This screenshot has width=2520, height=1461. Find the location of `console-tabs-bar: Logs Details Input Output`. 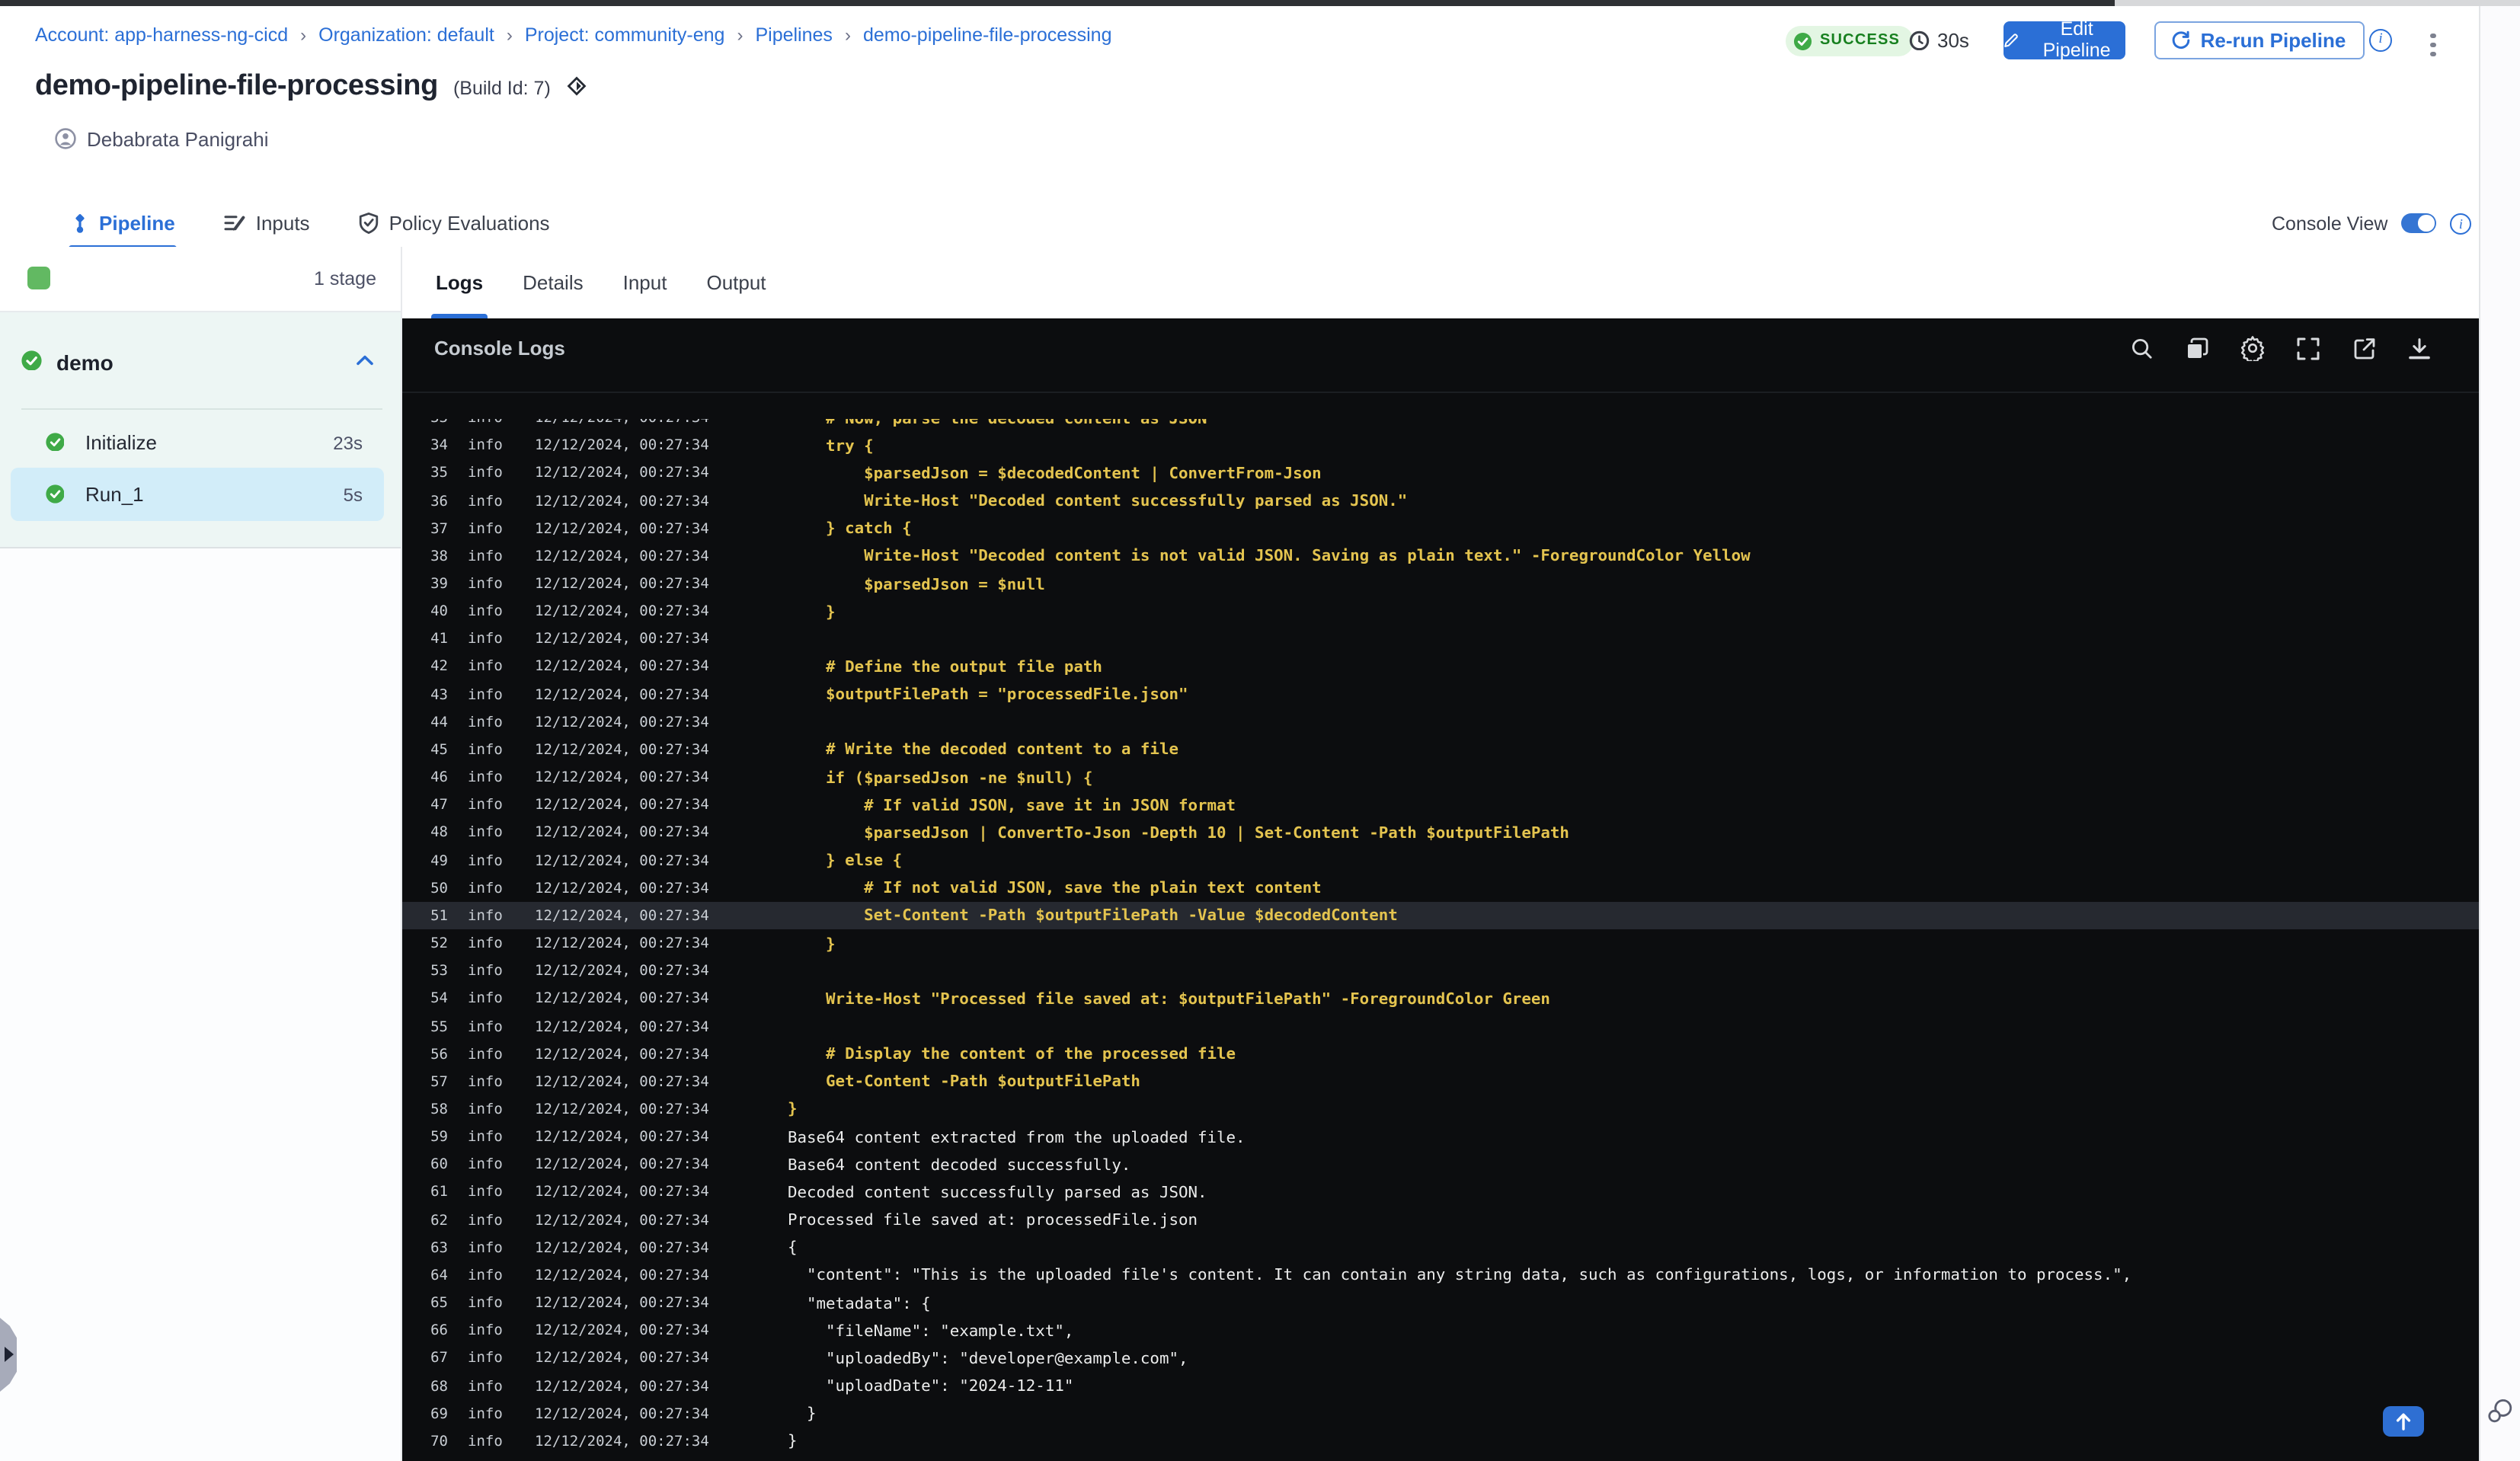

console-tabs-bar: Logs Details Input Output is located at coordinates (1440, 282).